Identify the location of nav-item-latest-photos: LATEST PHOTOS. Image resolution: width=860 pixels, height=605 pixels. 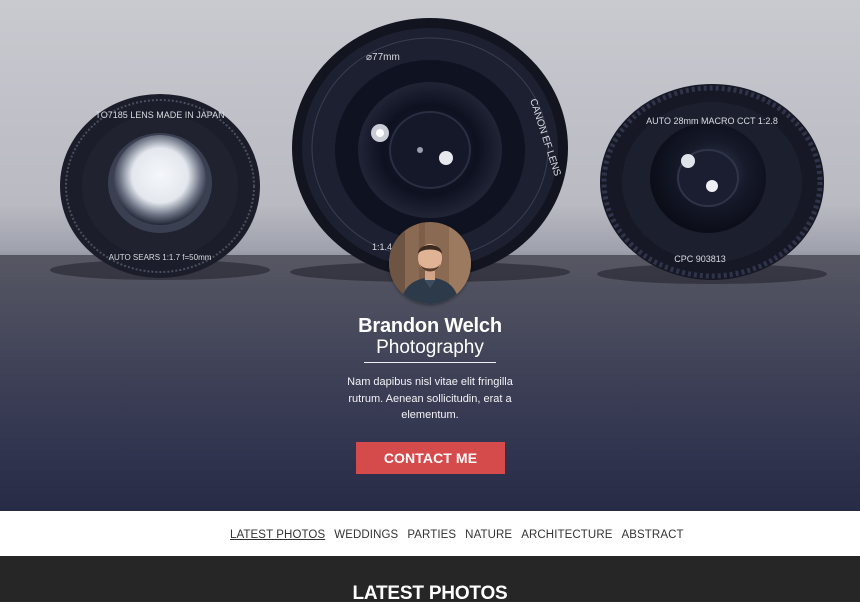
(277, 535).